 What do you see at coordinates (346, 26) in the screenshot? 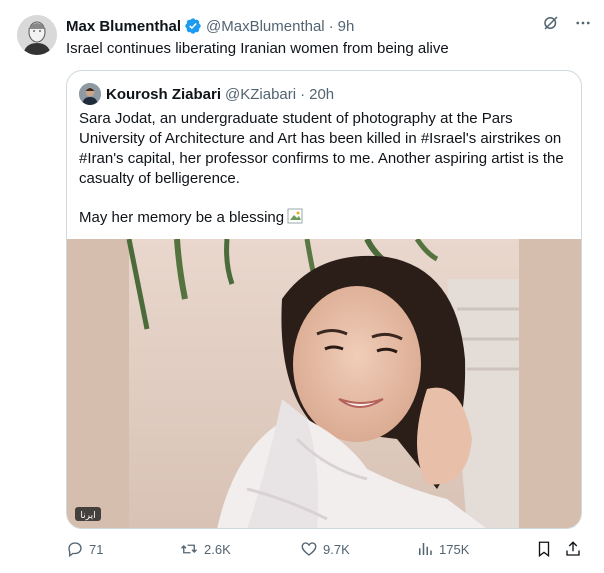
I see `tweet-time: 9h` at bounding box center [346, 26].